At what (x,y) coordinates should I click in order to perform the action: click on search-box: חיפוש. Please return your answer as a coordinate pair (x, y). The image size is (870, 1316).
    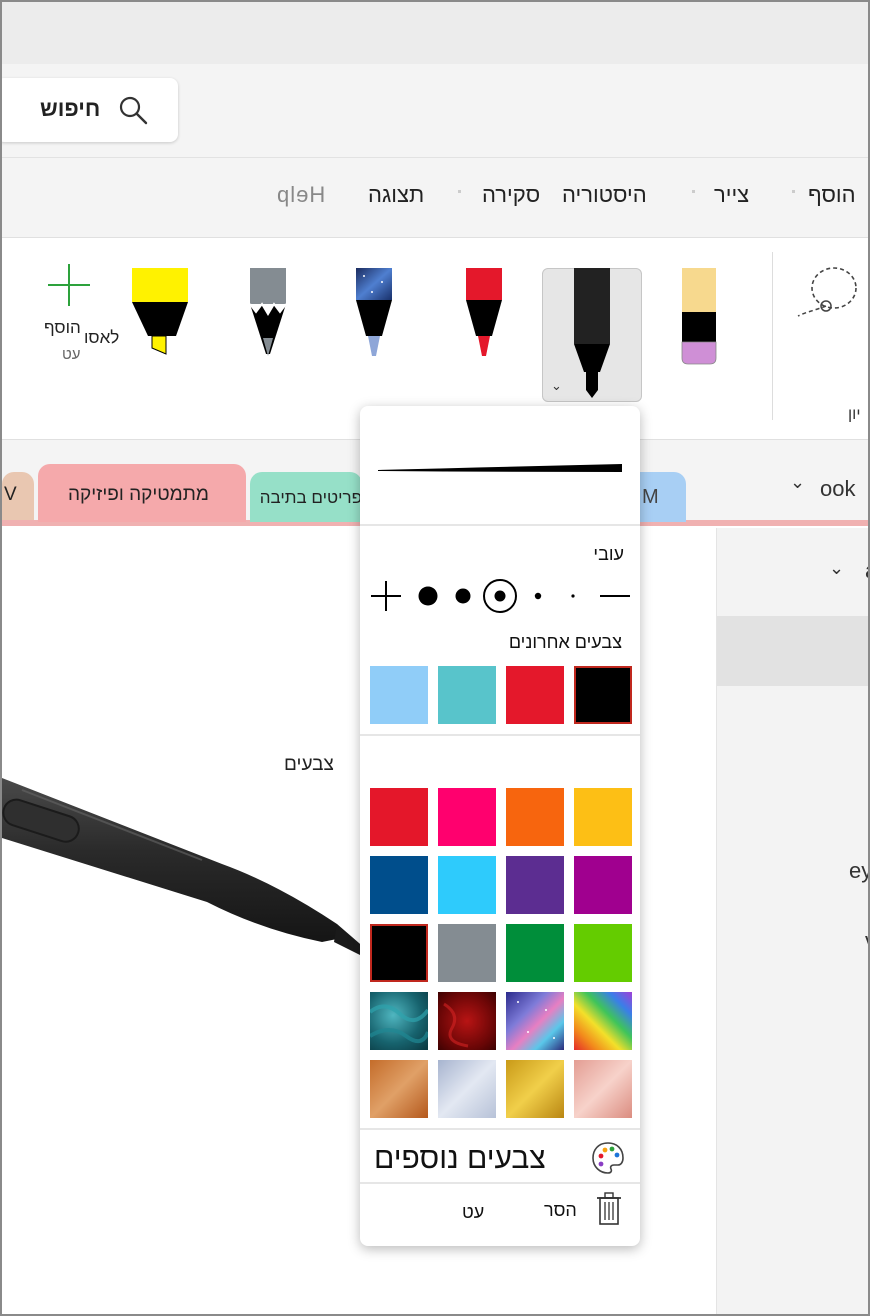
    Looking at the image, I should click on (90, 110).